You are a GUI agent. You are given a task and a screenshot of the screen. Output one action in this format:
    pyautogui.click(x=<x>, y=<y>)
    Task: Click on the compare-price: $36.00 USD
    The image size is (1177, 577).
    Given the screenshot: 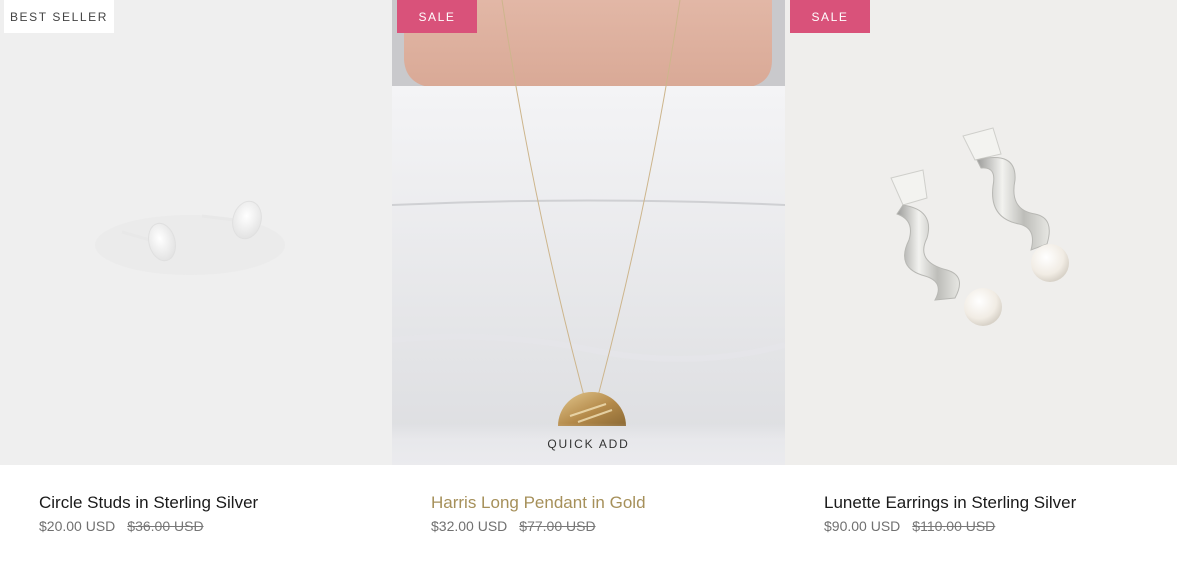 What is the action you would take?
    pyautogui.click(x=165, y=526)
    